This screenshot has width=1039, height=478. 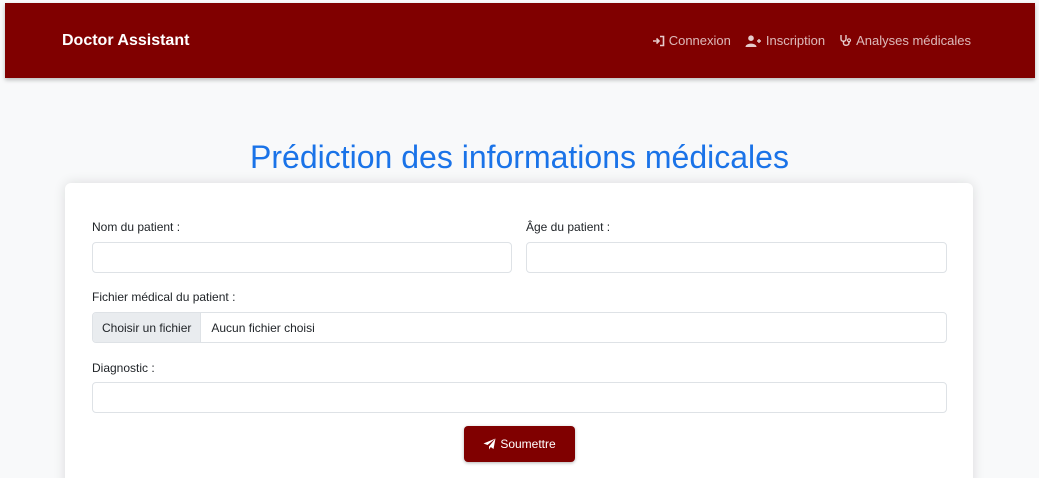 What do you see at coordinates (123, 368) in the screenshot?
I see `diagnostic-label: Diagnostic :` at bounding box center [123, 368].